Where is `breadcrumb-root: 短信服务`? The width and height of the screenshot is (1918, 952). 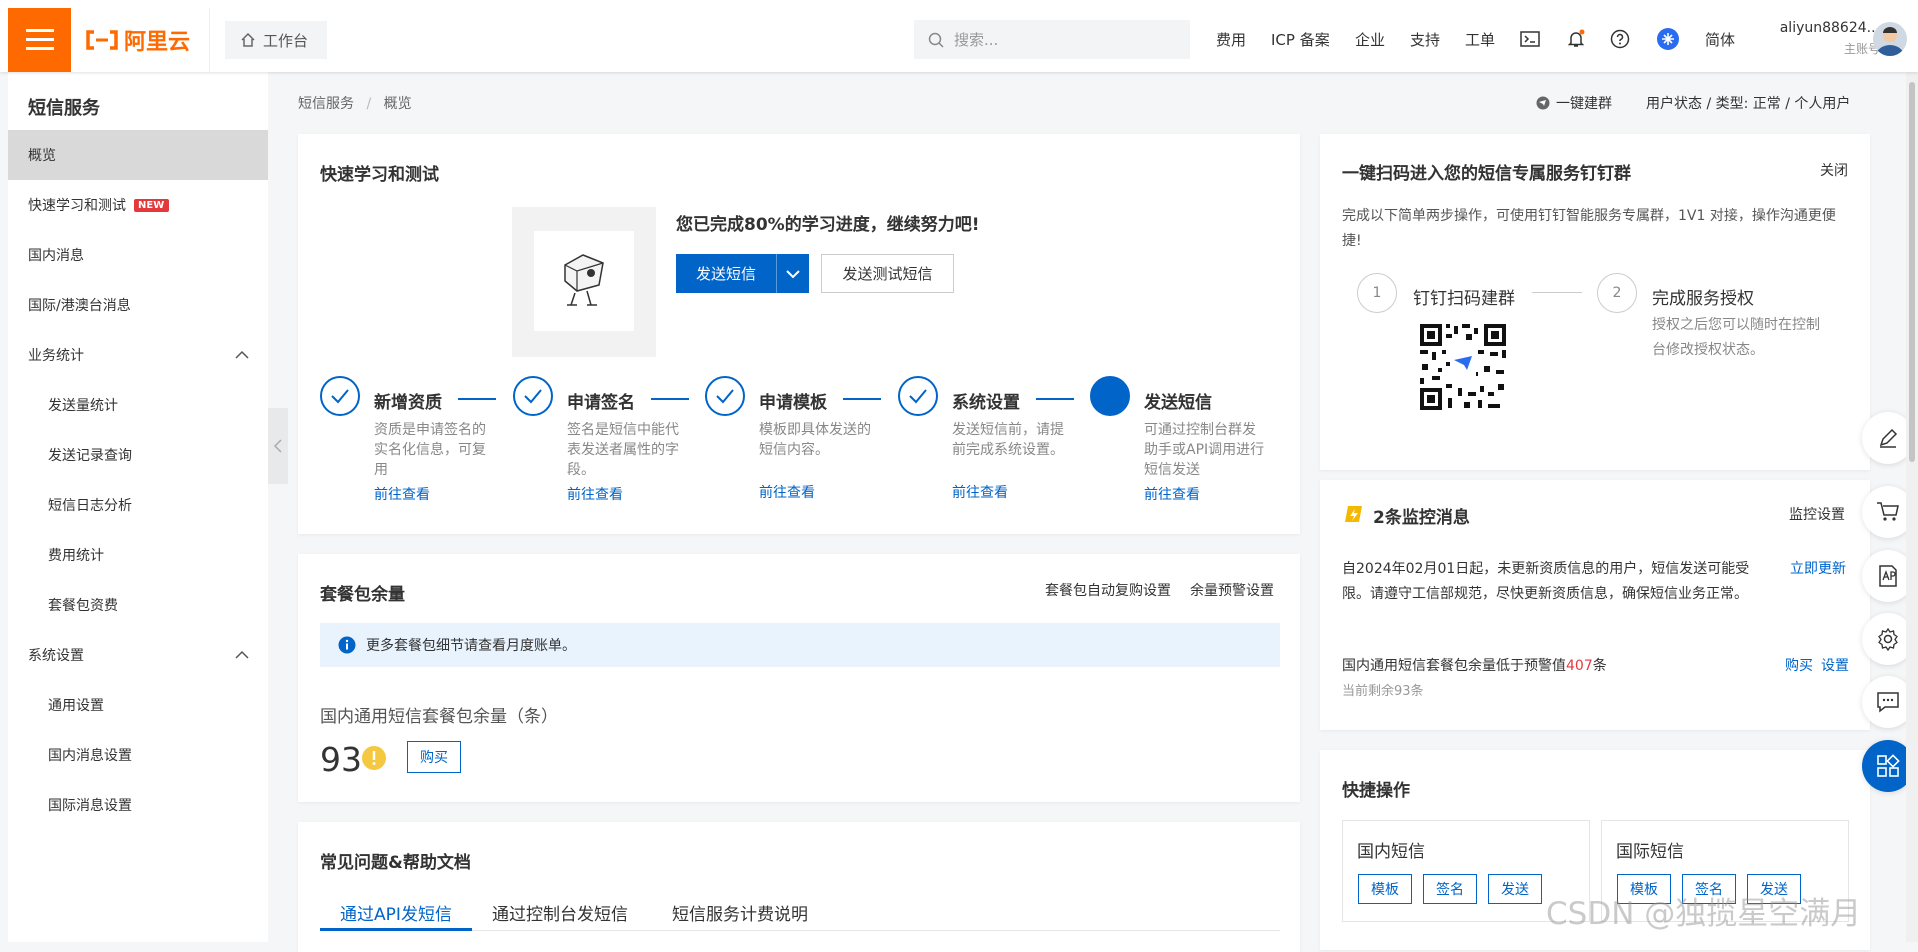
breadcrumb-root: 短信服务 is located at coordinates (326, 104).